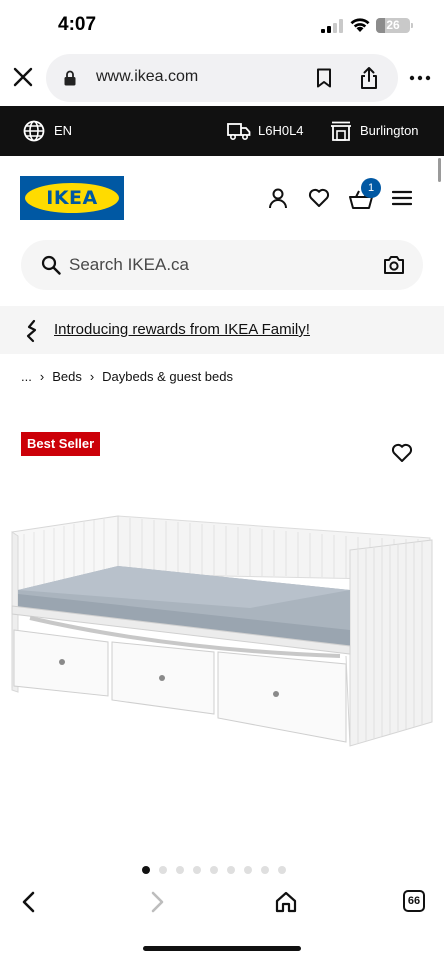 The width and height of the screenshot is (444, 960). Describe the element at coordinates (222, 131) in the screenshot. I see `info-bar: EN L6H0L4 Burlington` at that location.